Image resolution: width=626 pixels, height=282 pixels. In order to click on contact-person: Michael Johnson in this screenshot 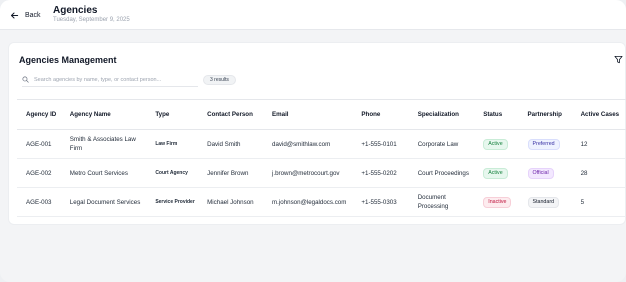, I will do `click(230, 202)`.